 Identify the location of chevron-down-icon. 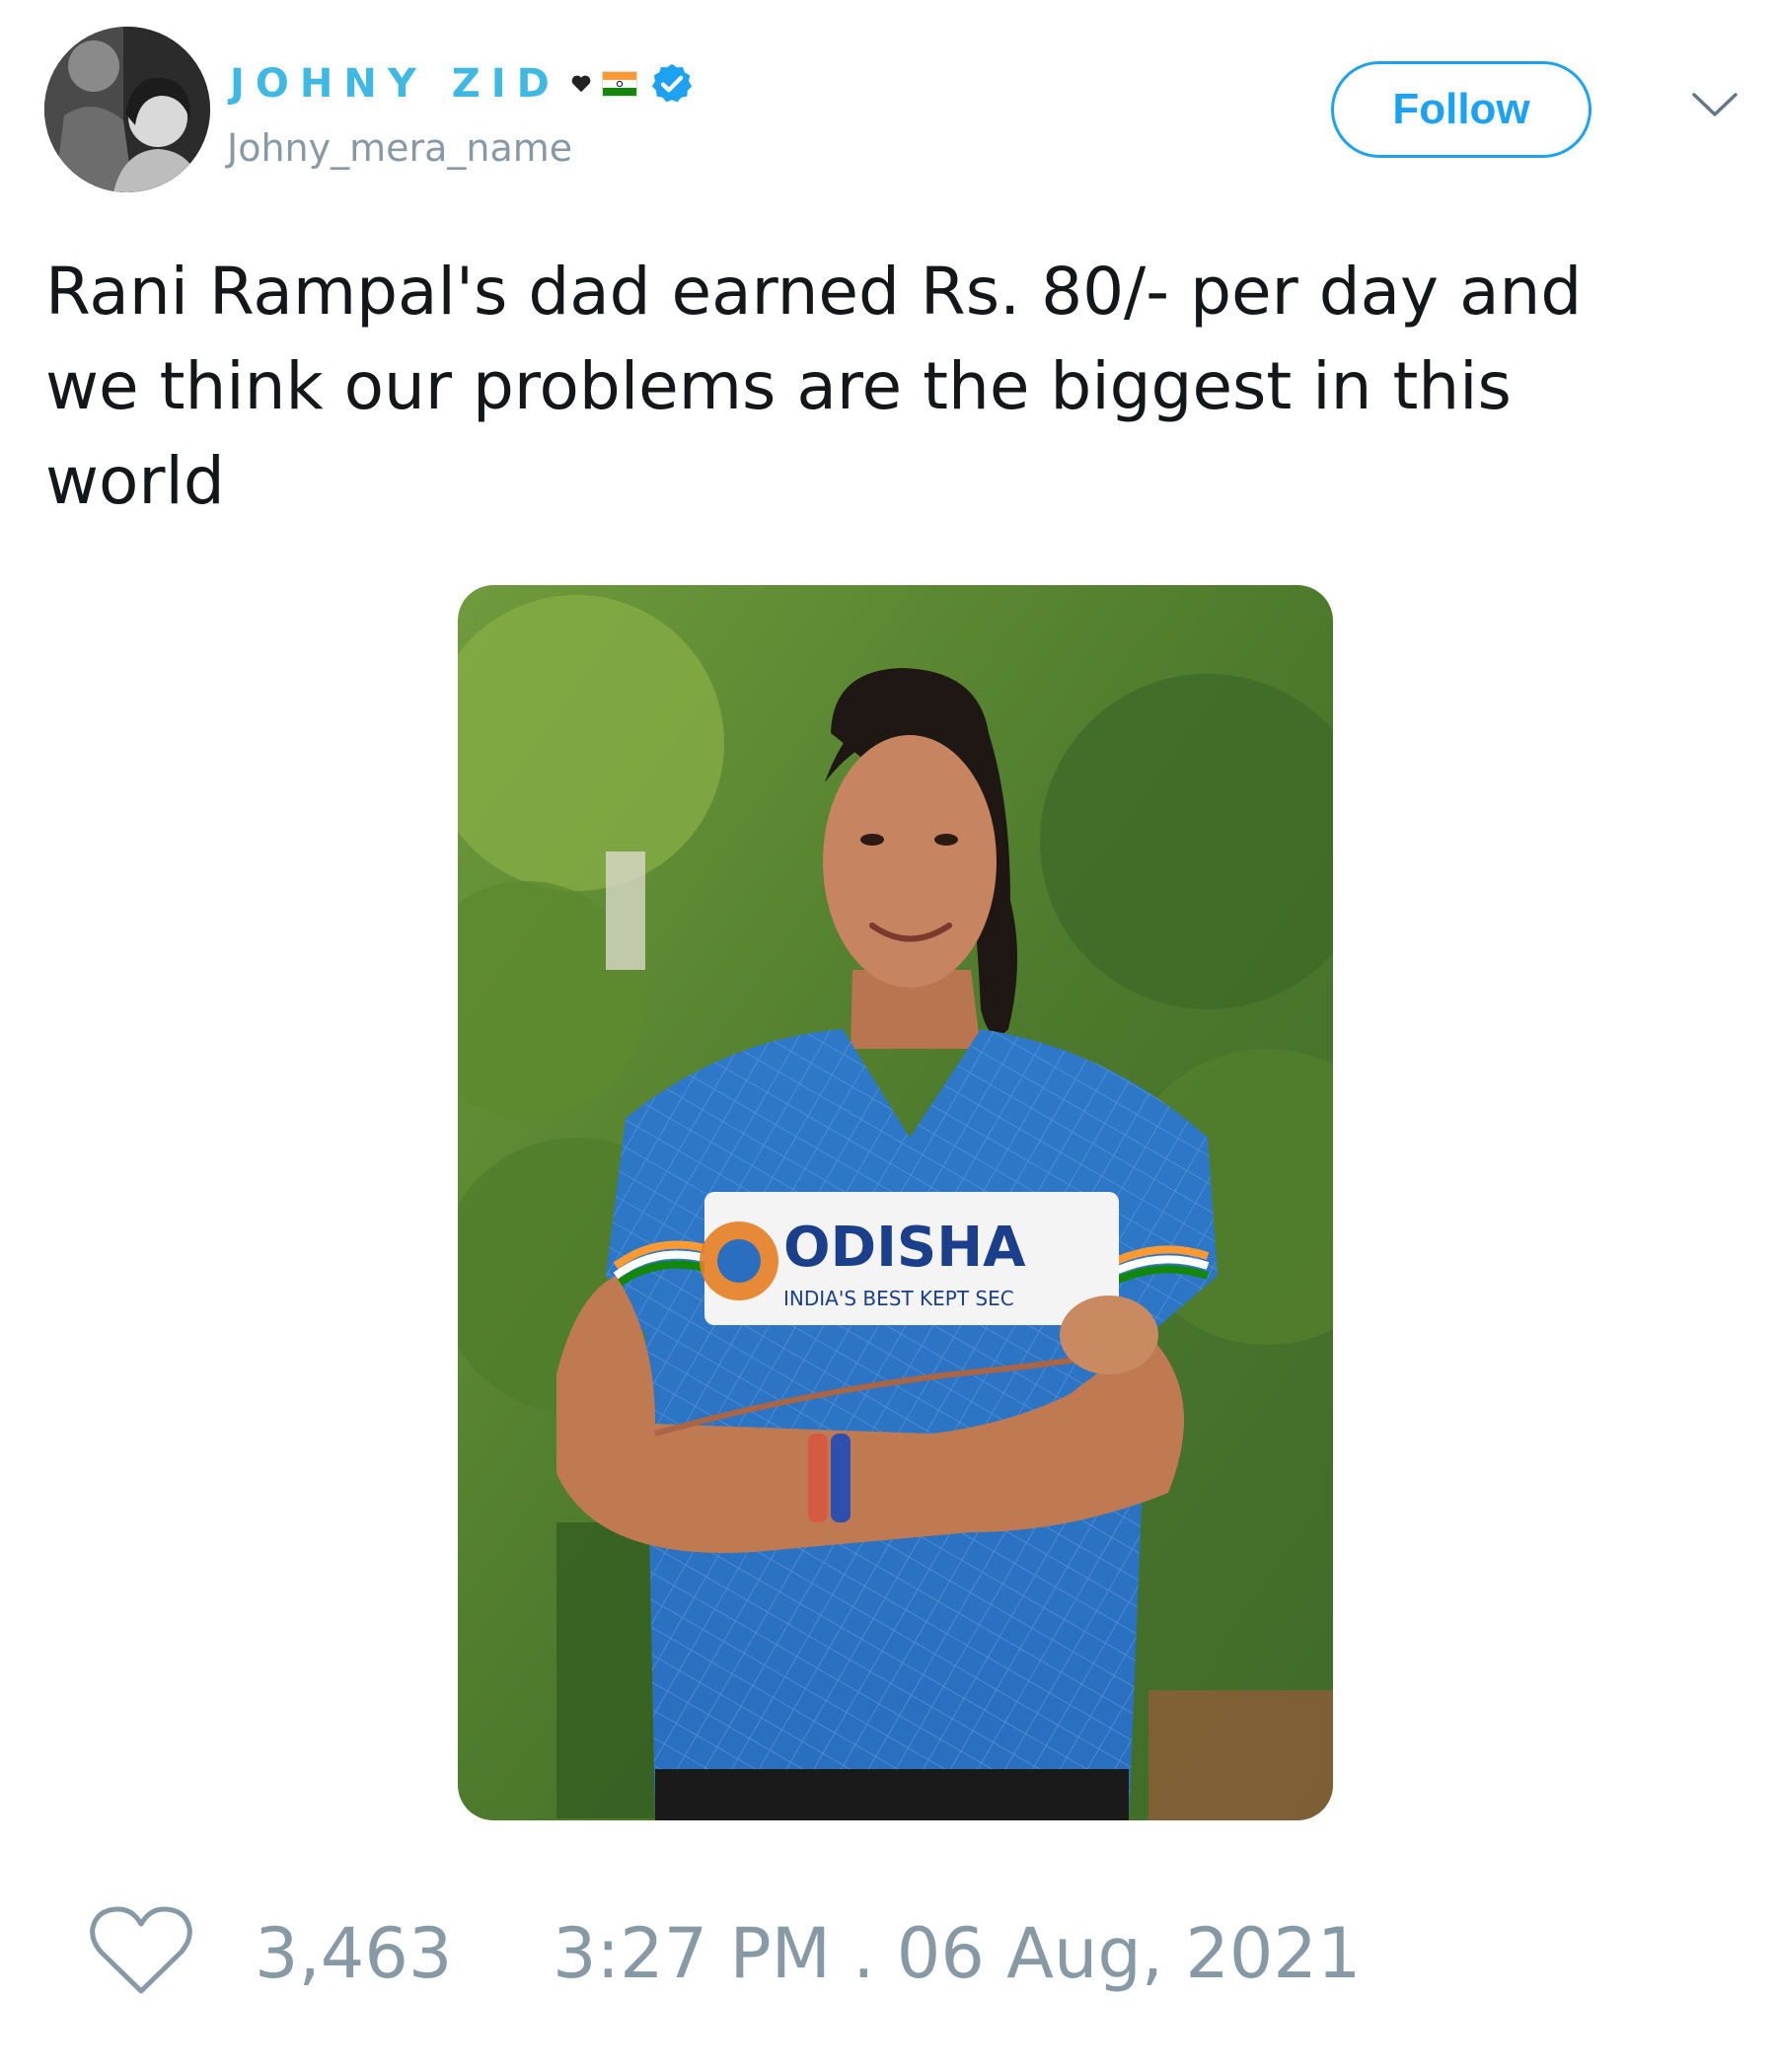
(1714, 105).